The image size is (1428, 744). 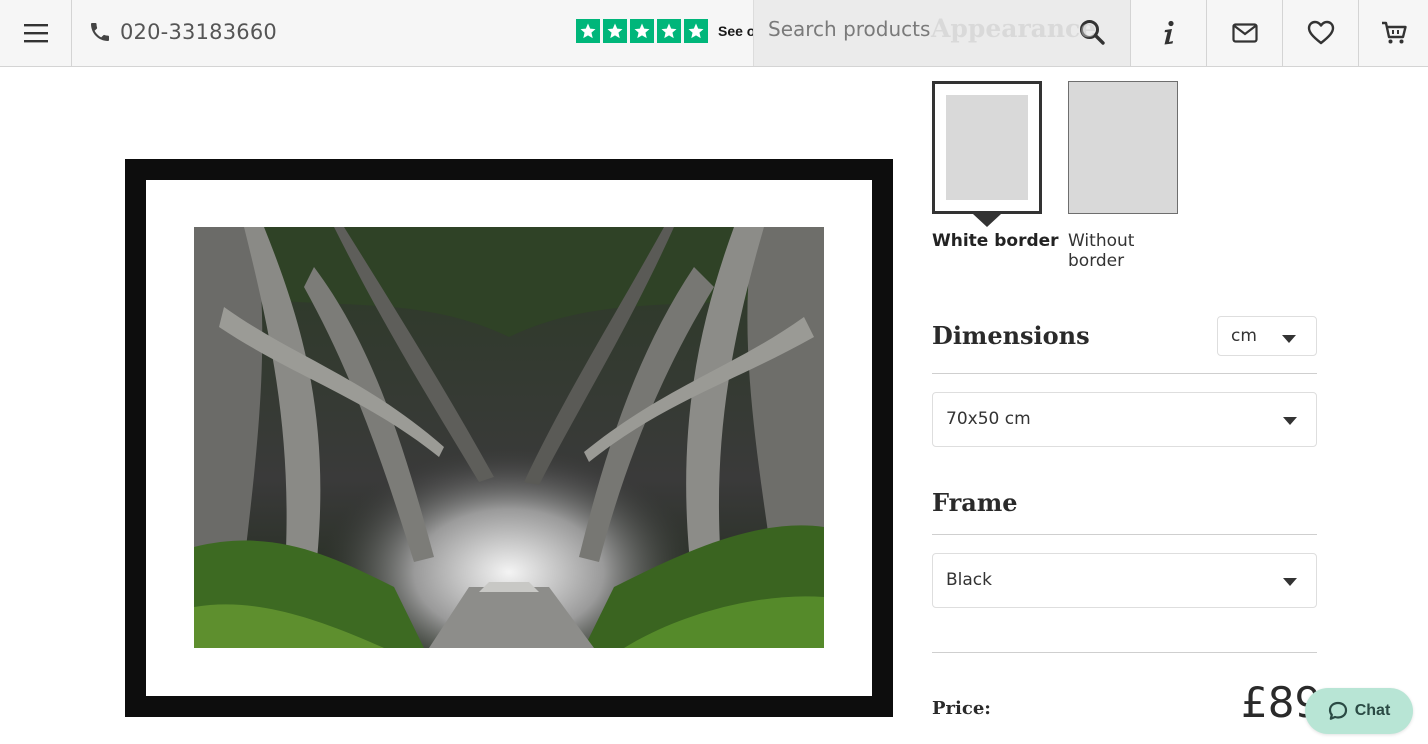 What do you see at coordinates (1372, 710) in the screenshot?
I see `chat-label: Chat` at bounding box center [1372, 710].